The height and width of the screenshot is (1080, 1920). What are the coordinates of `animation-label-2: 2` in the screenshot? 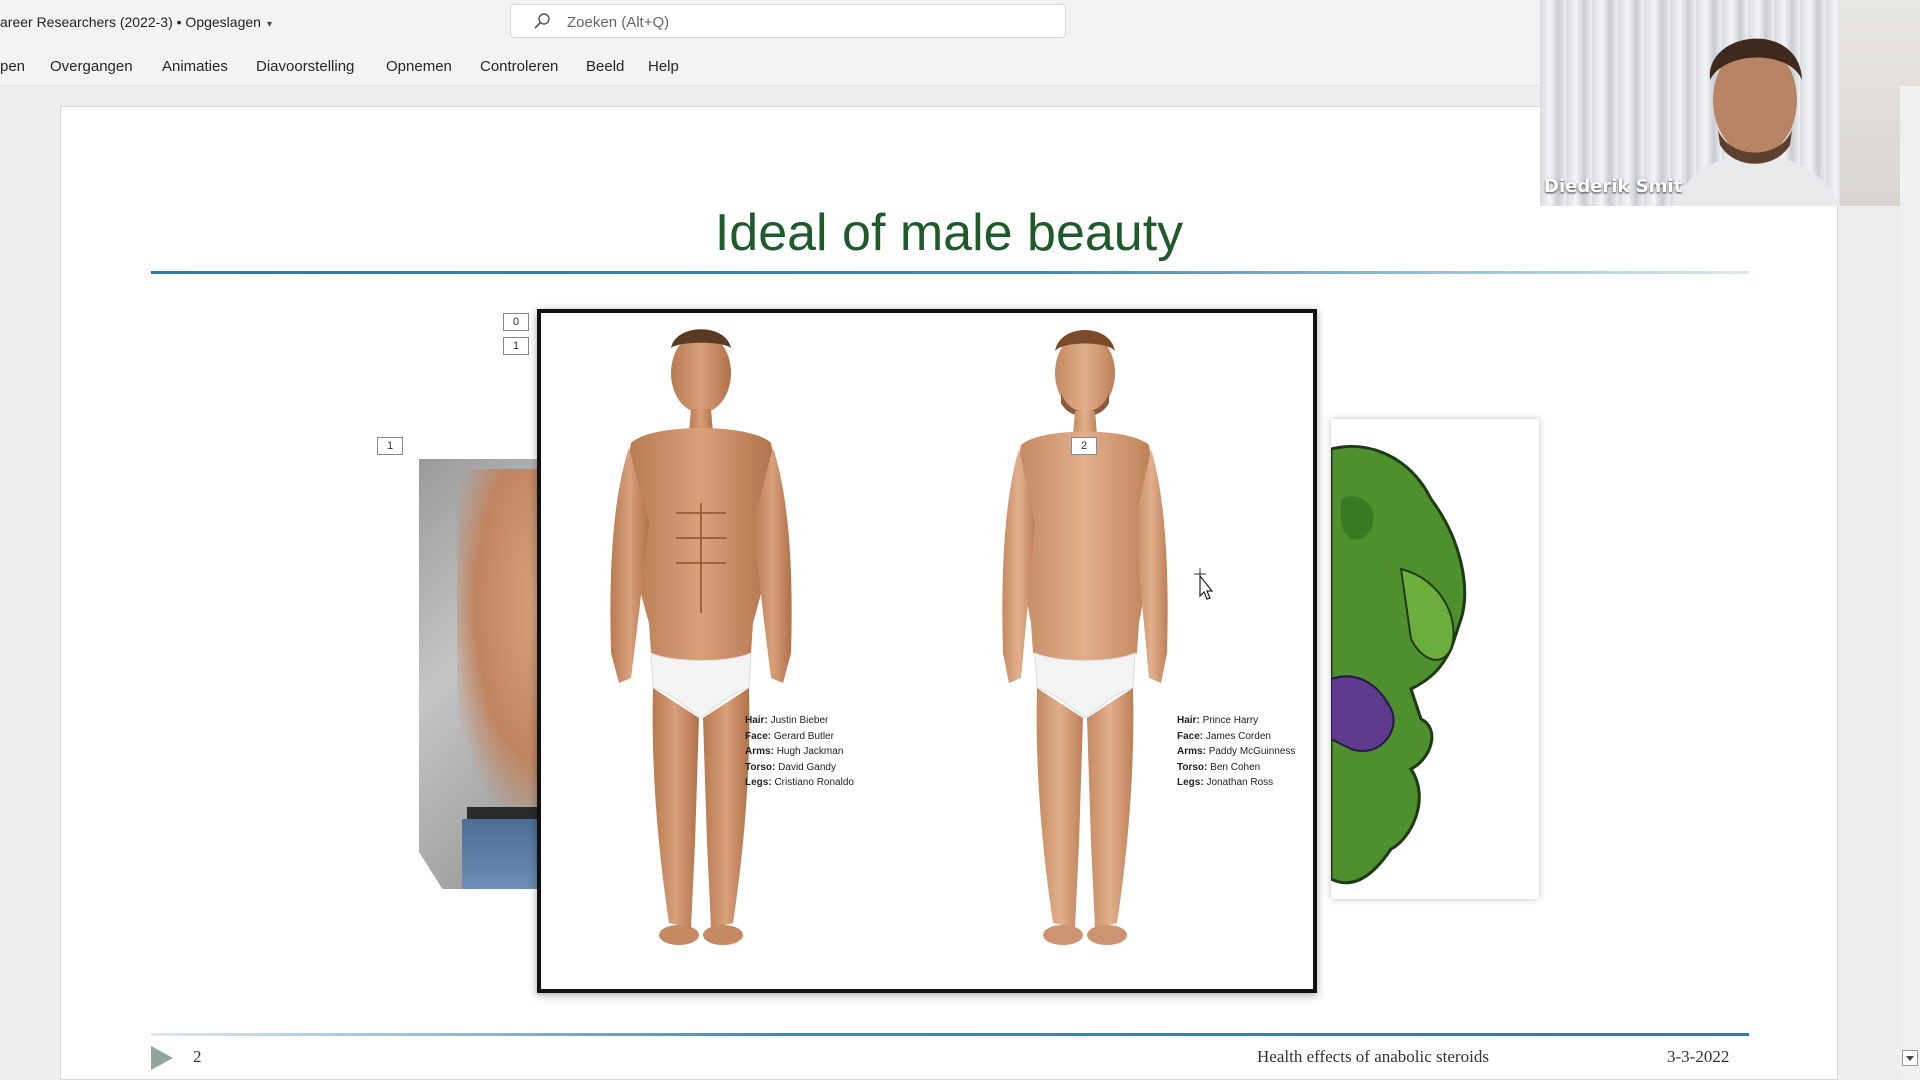 It's located at (1084, 446).